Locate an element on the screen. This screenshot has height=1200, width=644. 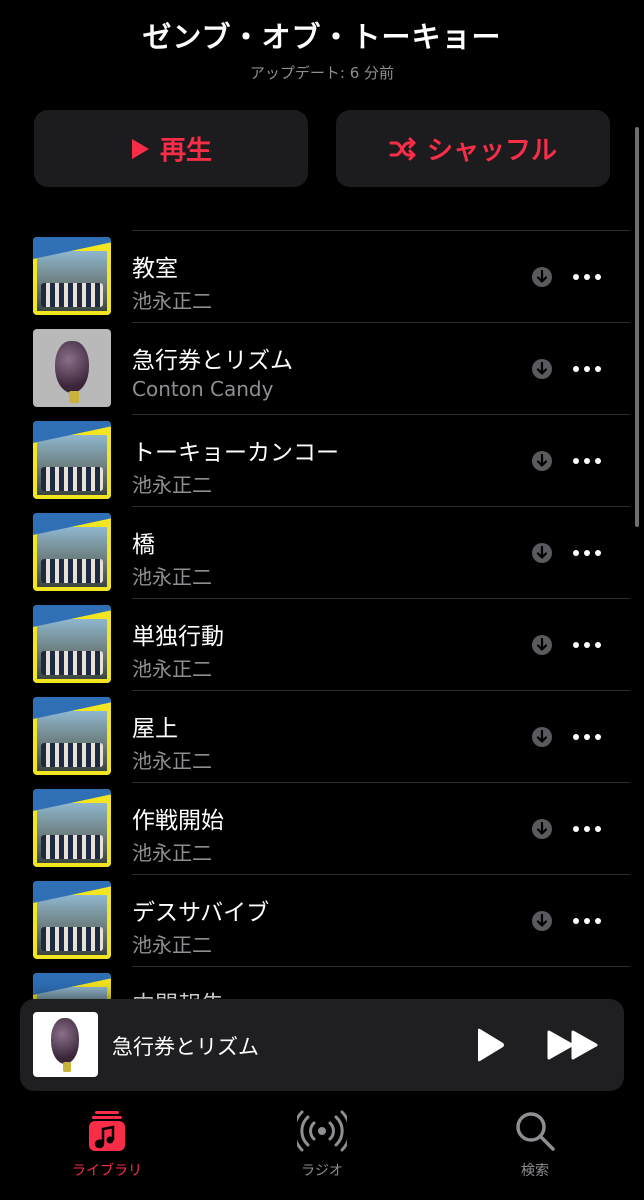
tab-radio: ラジオ is located at coordinates (322, 1145).